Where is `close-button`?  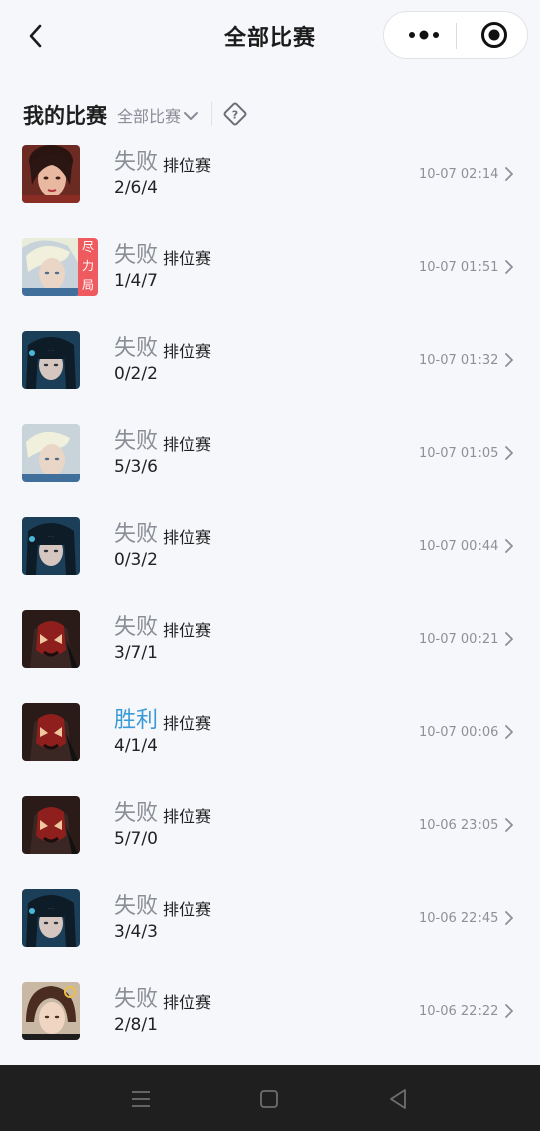
close-button is located at coordinates (494, 35).